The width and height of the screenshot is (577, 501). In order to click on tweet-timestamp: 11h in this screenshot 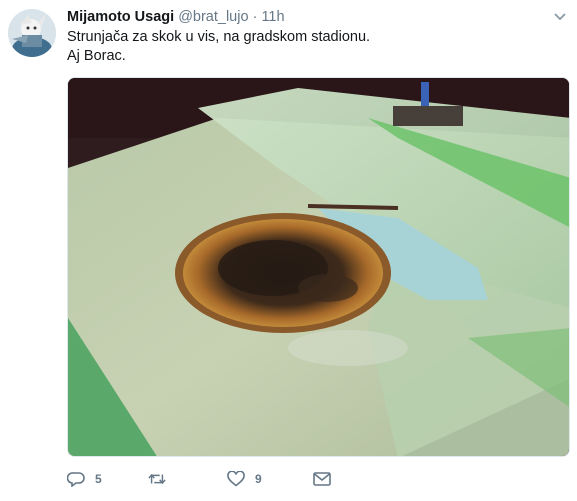, I will do `click(272, 17)`.